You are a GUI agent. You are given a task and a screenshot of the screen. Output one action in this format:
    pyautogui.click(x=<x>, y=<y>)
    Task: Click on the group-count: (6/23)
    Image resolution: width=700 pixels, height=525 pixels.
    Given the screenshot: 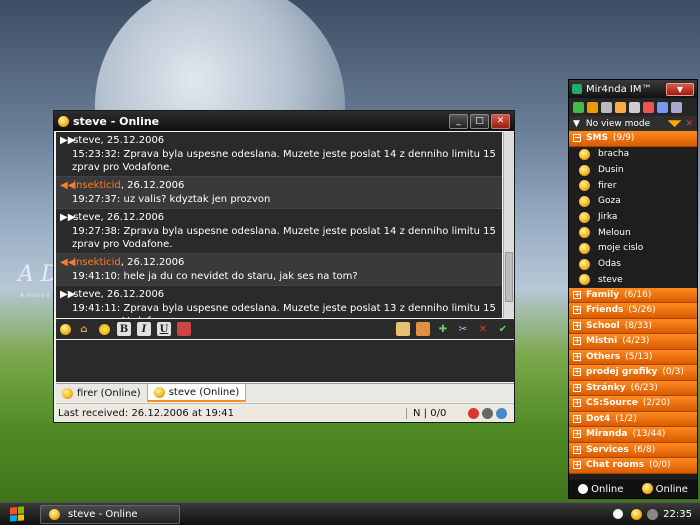 What is the action you would take?
    pyautogui.click(x=644, y=387)
    